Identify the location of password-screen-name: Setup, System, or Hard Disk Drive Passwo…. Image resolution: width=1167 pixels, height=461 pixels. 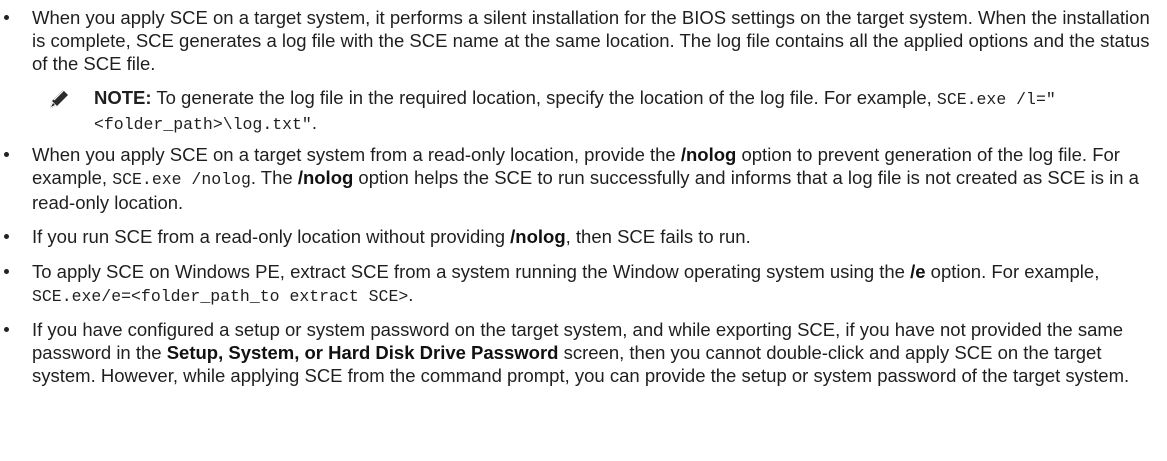
(362, 352).